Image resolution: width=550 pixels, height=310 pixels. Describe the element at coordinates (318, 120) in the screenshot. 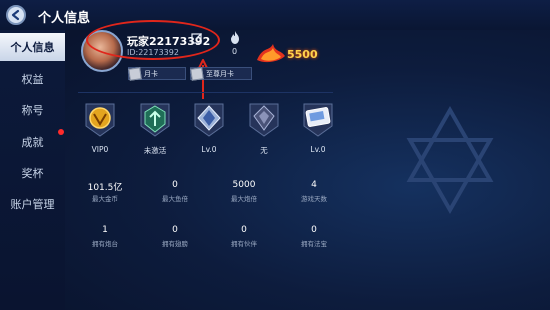

I see `card-badge-icon` at that location.